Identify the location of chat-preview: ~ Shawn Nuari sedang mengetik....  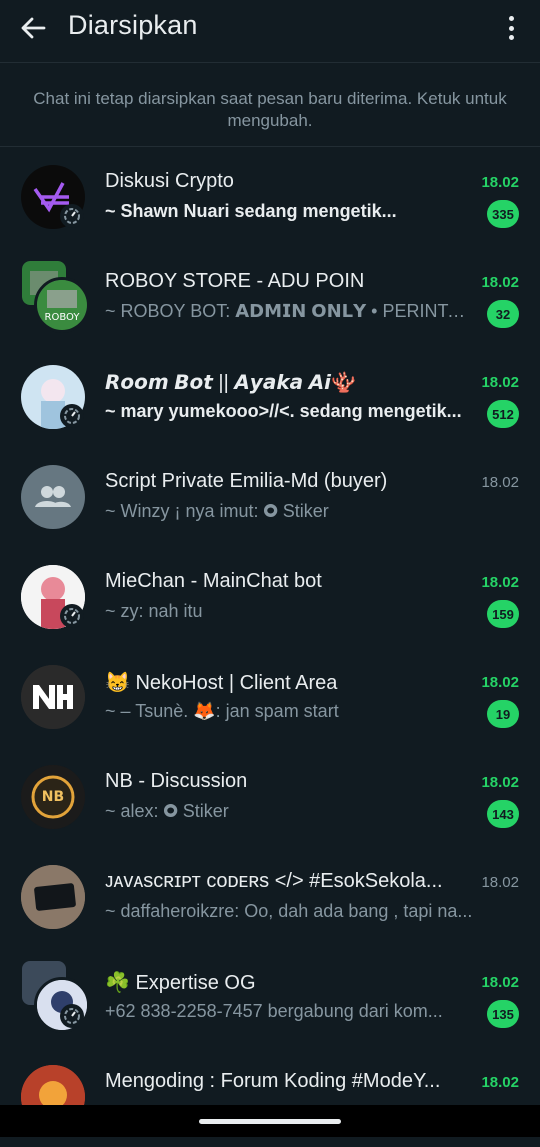
(251, 211).